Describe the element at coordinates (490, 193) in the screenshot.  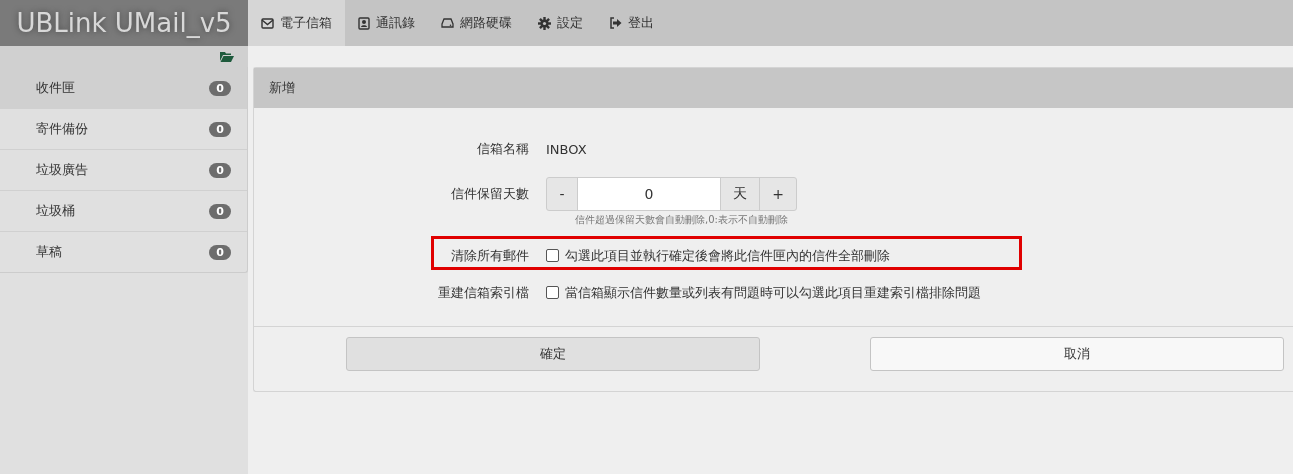
I see `field-label: 信件保留天數` at that location.